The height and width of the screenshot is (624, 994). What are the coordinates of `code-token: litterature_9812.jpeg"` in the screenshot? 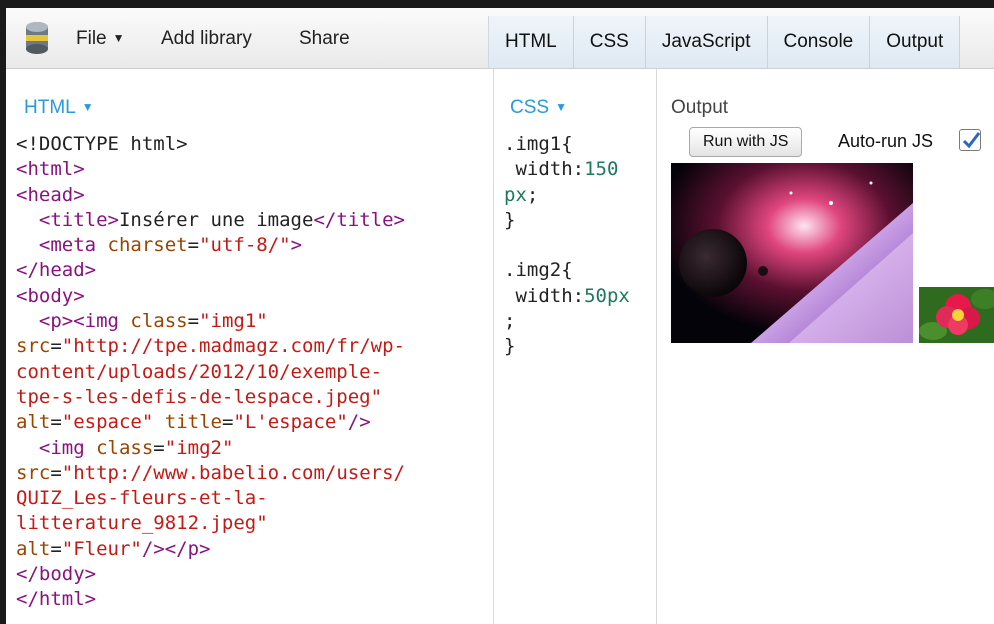 It's located at (142, 523).